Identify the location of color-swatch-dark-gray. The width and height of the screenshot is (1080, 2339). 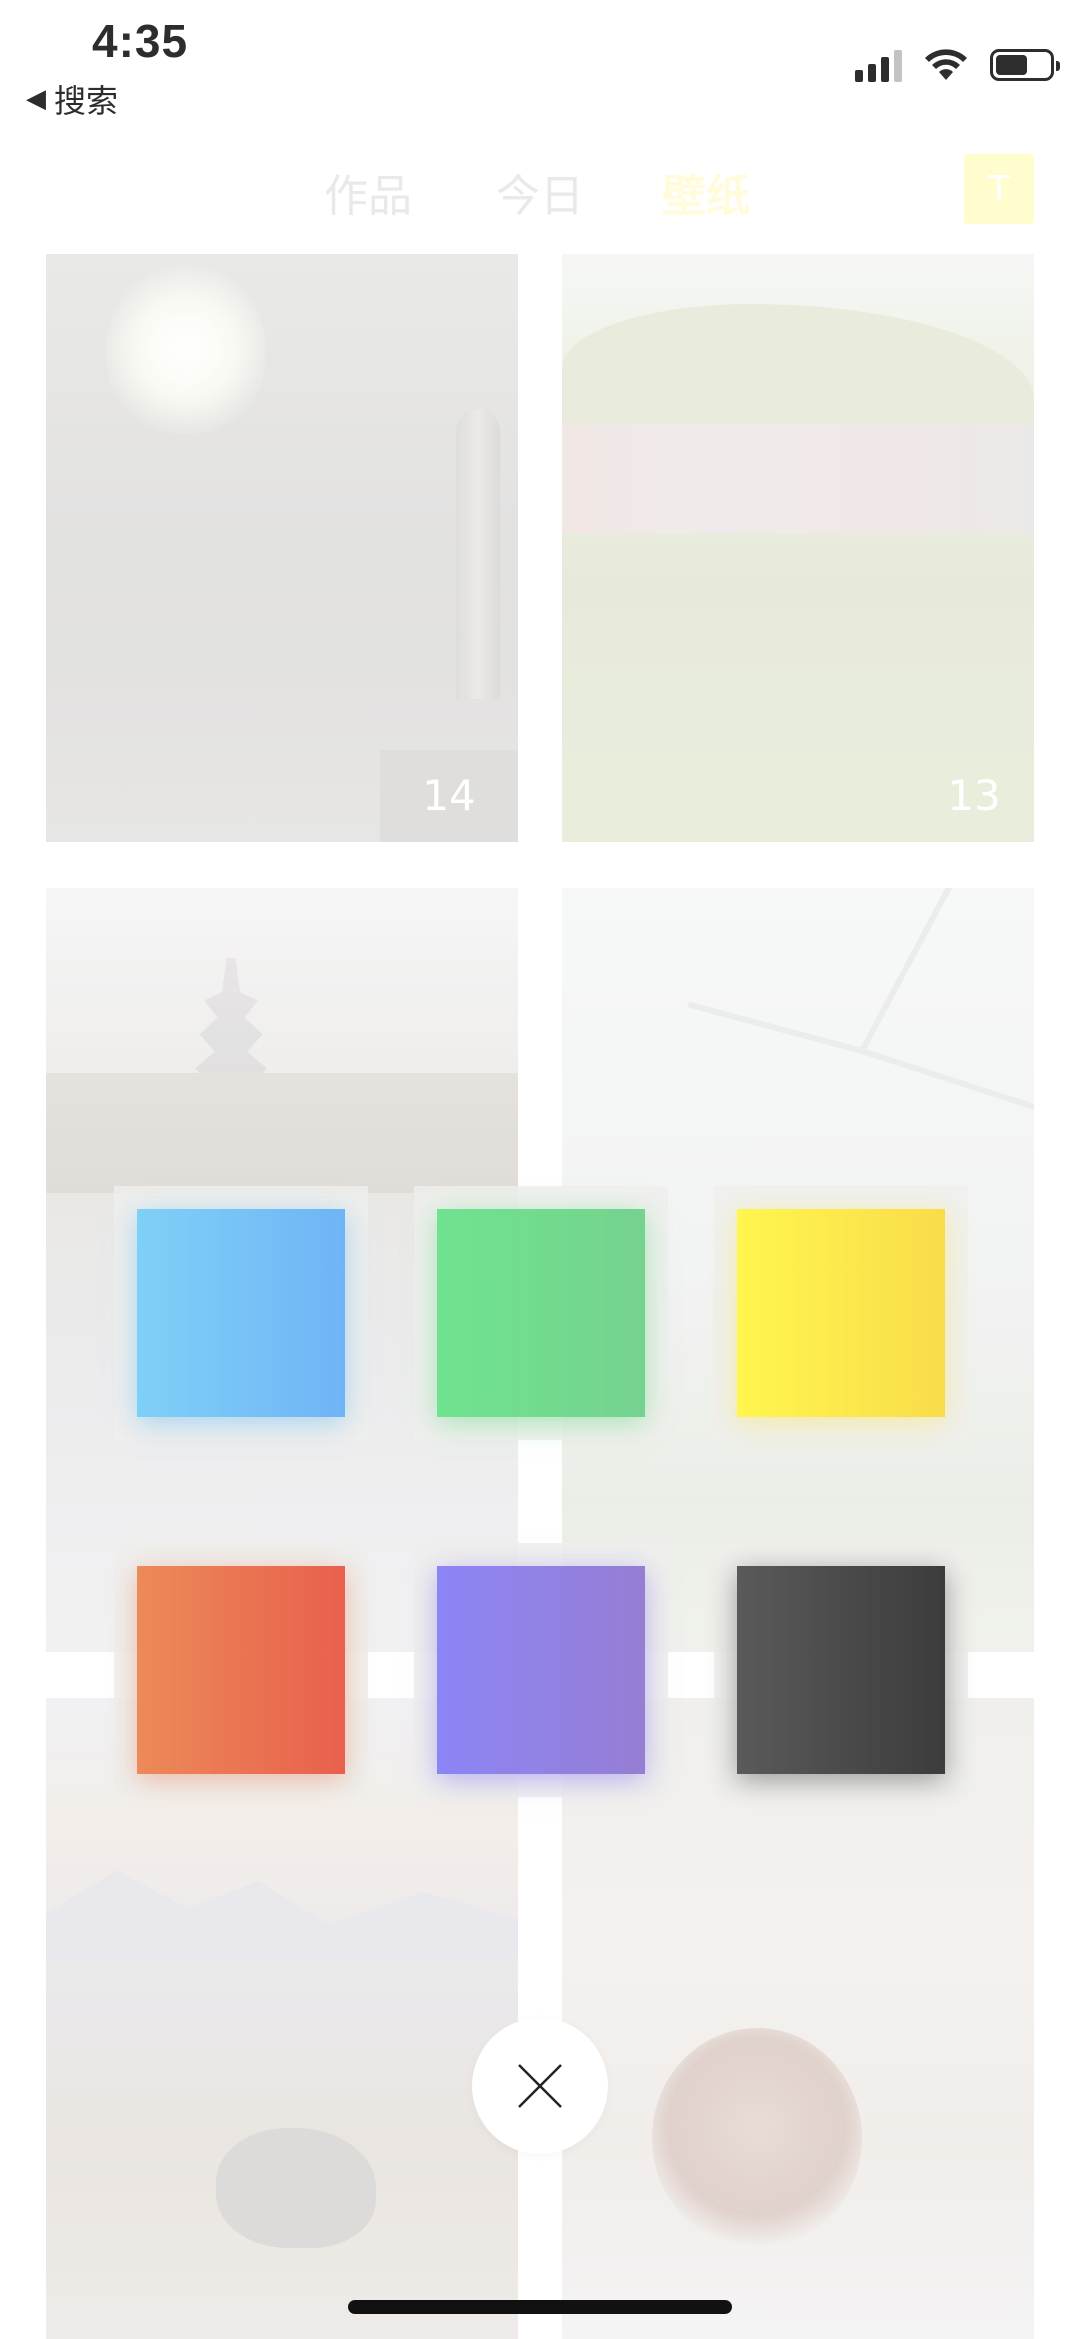
(841, 1670).